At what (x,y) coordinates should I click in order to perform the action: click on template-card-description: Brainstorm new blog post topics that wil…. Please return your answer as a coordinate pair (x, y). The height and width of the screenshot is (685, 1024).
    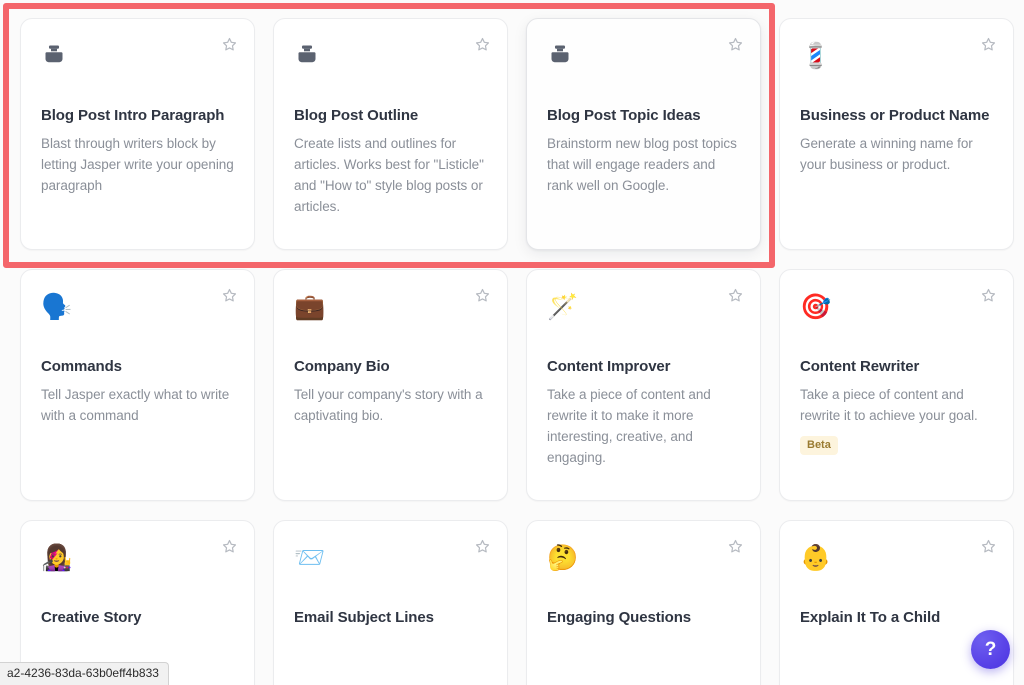
    Looking at the image, I should click on (642, 164).